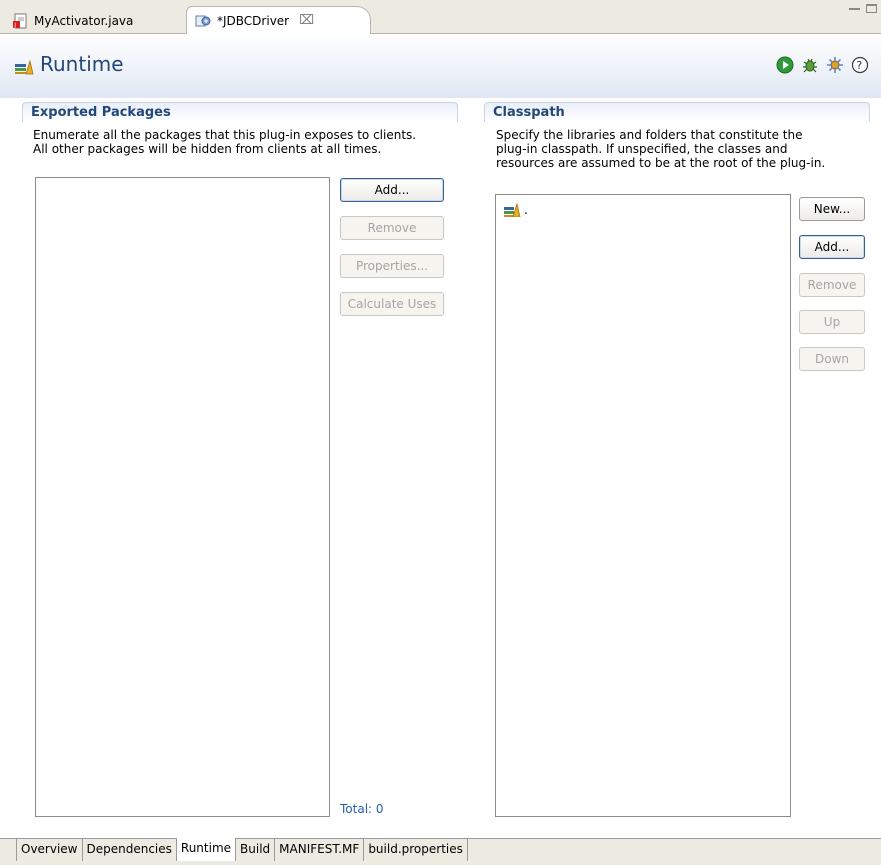 This screenshot has height=865, width=881. What do you see at coordinates (835, 65) in the screenshot?
I see `plugin-export-icon` at bounding box center [835, 65].